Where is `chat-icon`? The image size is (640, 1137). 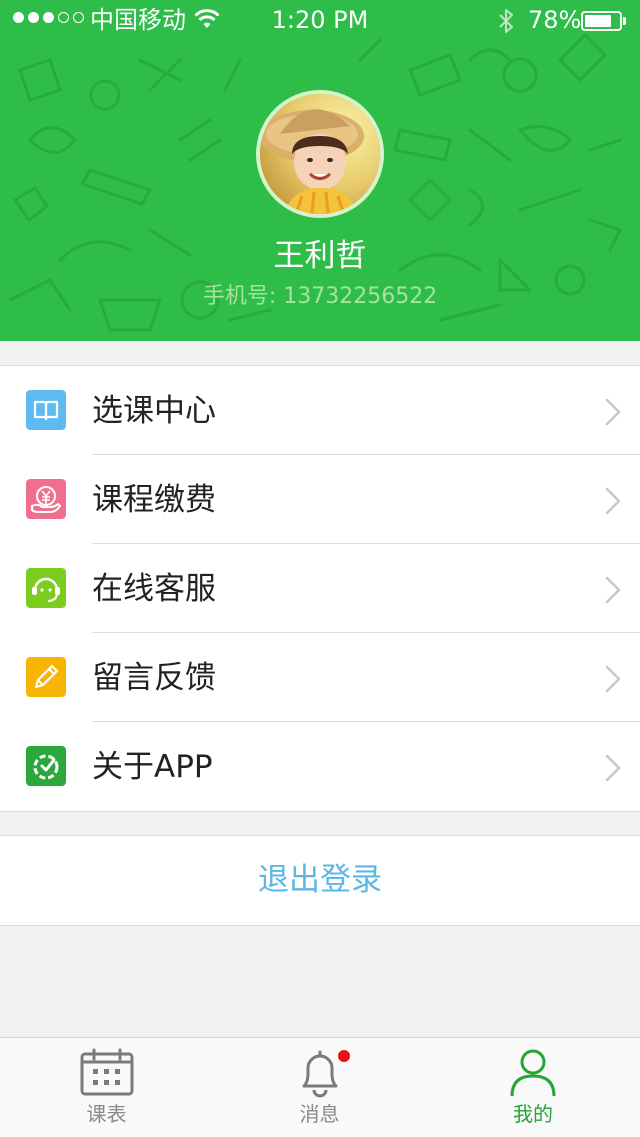
chat-icon is located at coordinates (46, 588).